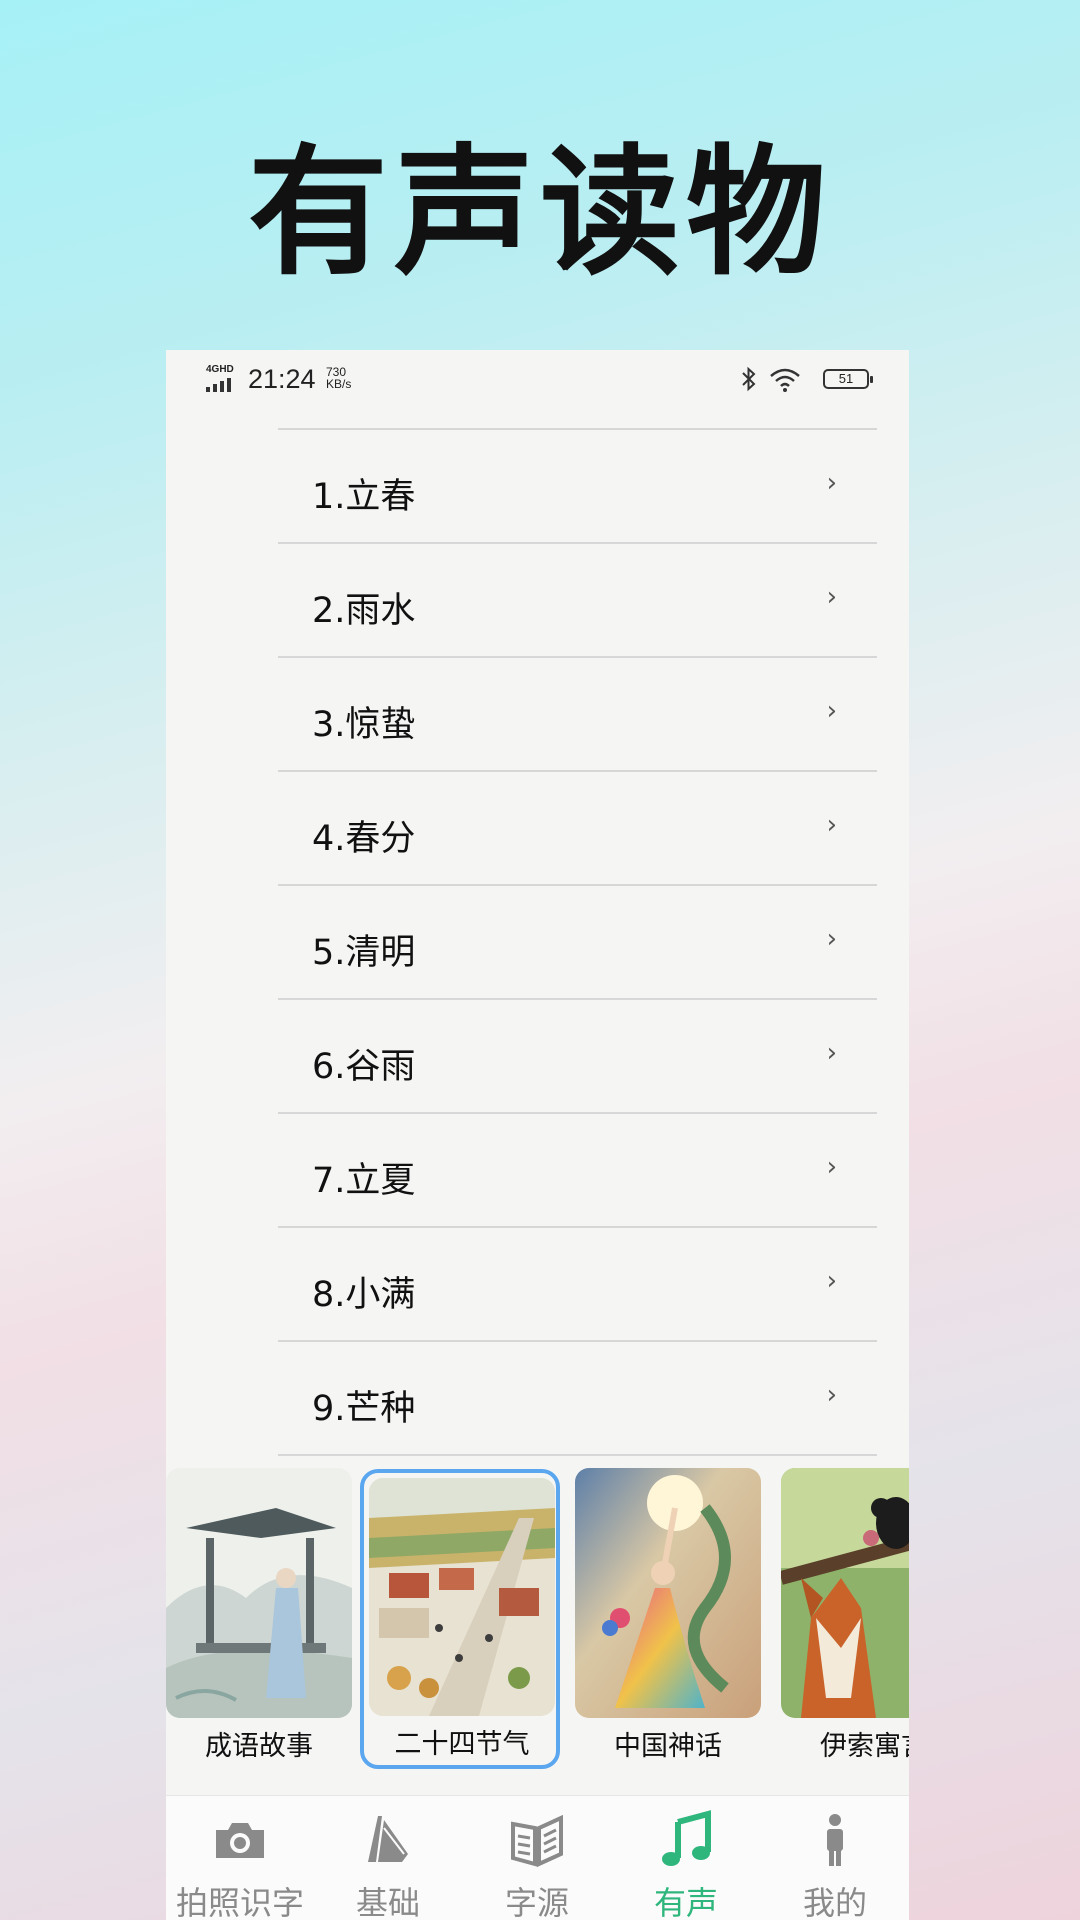 The width and height of the screenshot is (1080, 1920). I want to click on music-note-icon, so click(686, 1840).